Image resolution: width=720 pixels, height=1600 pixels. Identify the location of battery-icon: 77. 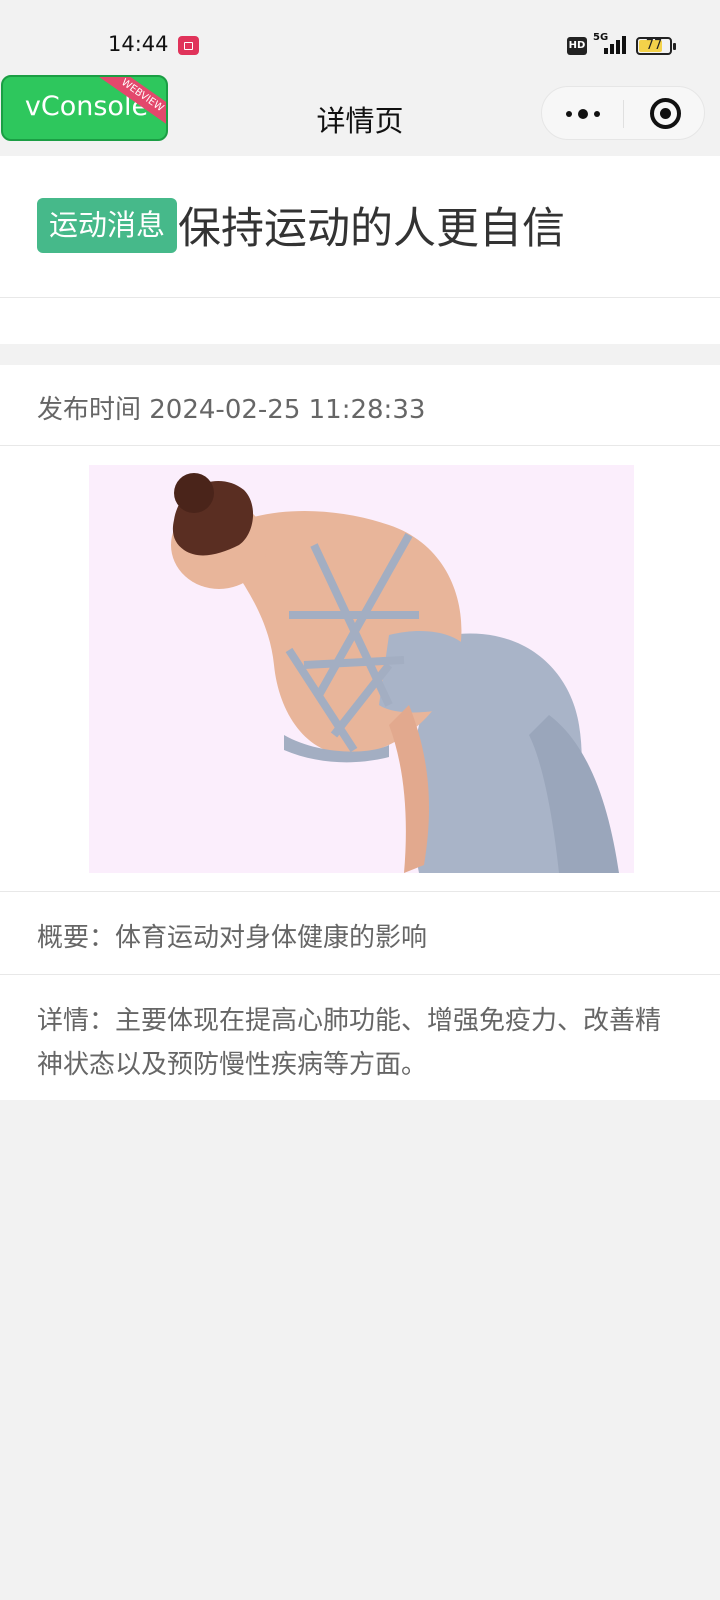
(656, 46).